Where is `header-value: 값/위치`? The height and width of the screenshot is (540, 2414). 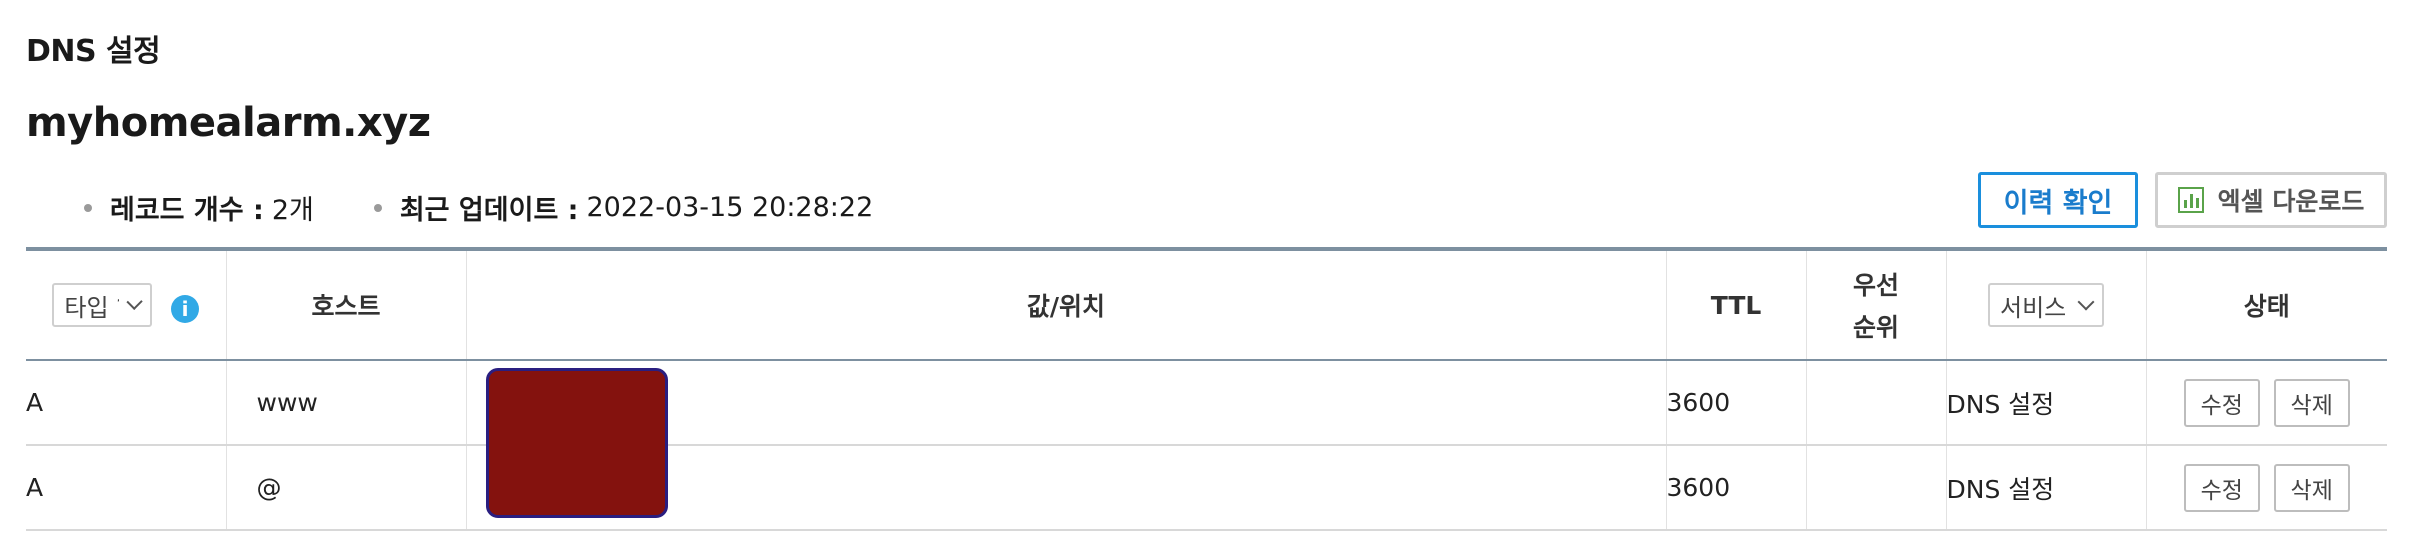 header-value: 값/위치 is located at coordinates (1065, 304).